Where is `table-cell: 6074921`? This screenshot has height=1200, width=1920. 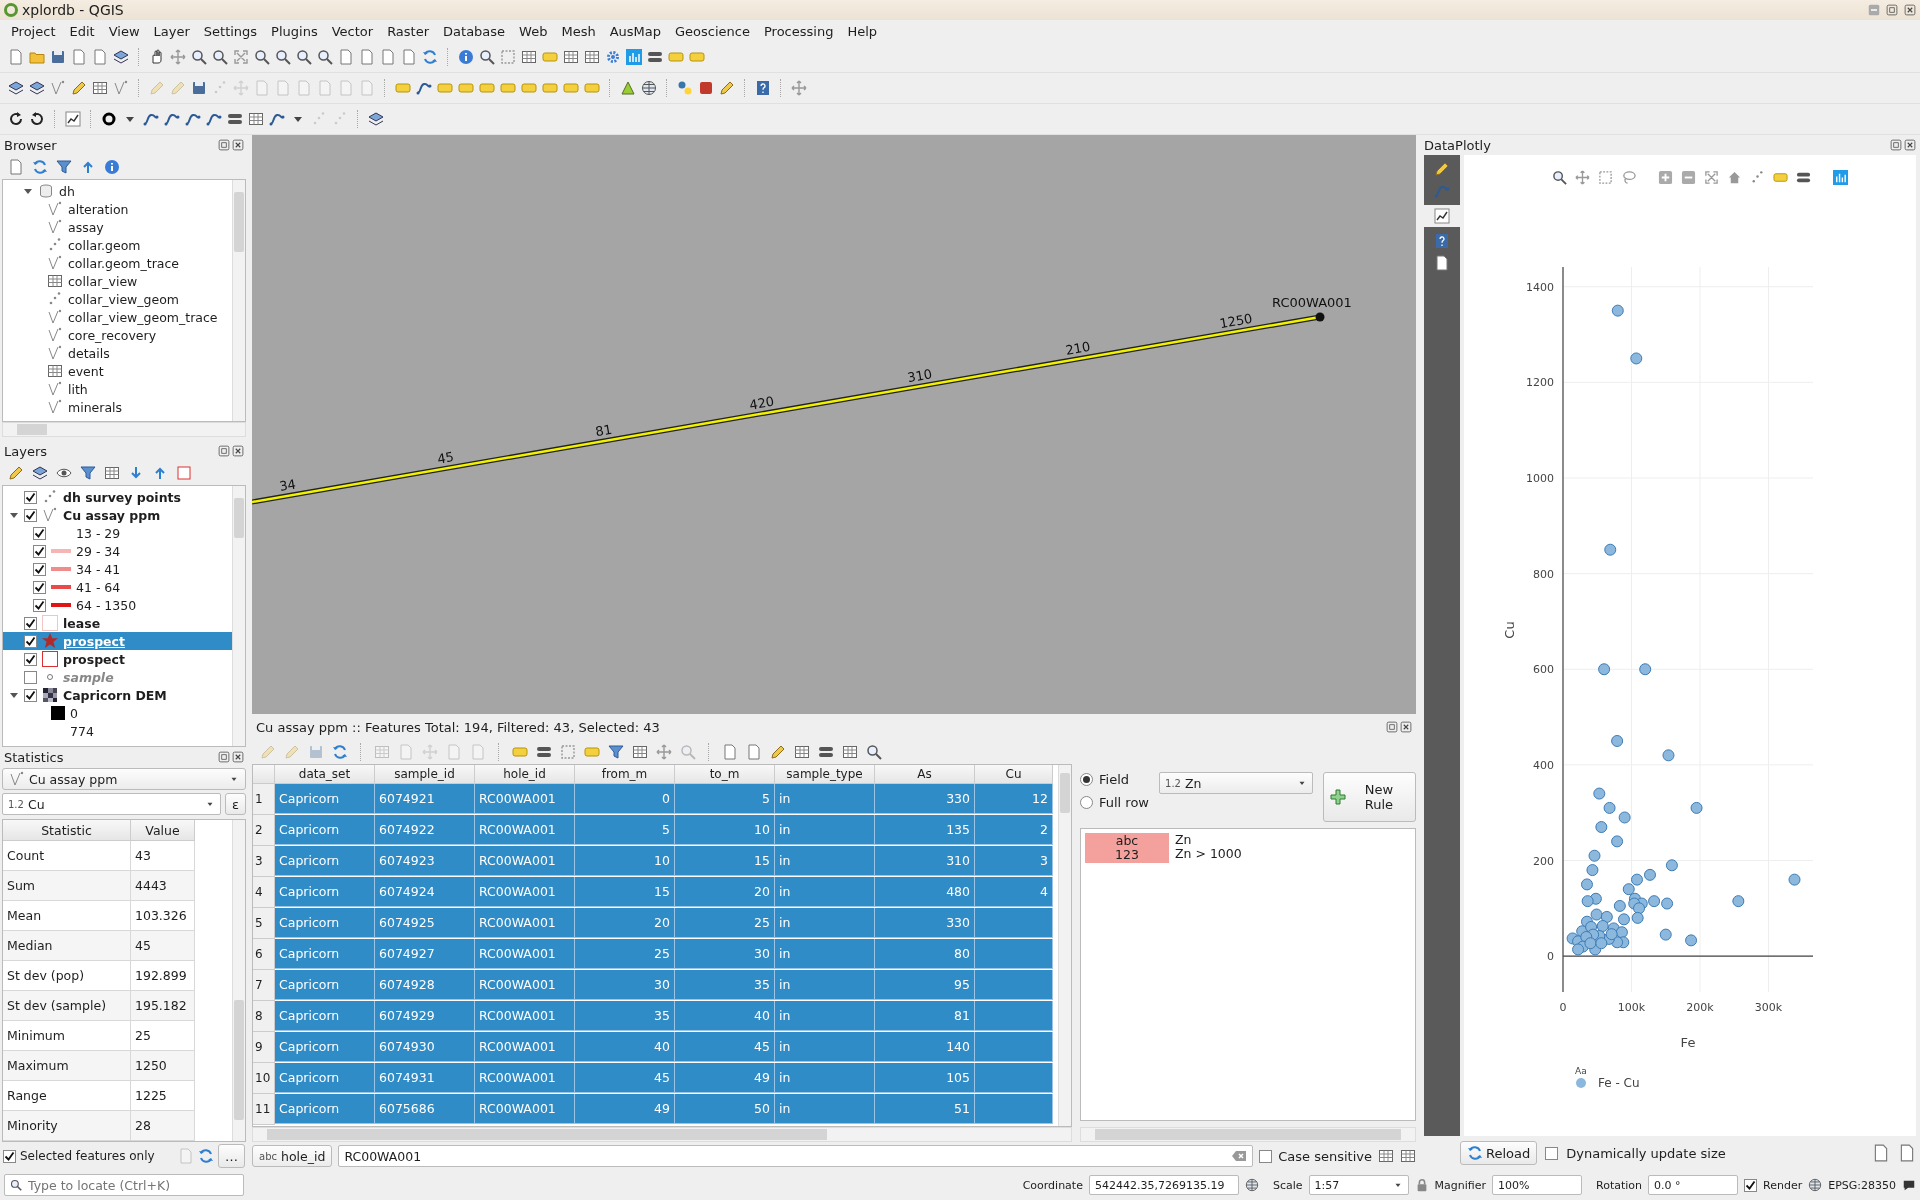
table-cell: 6074921 is located at coordinates (425, 799).